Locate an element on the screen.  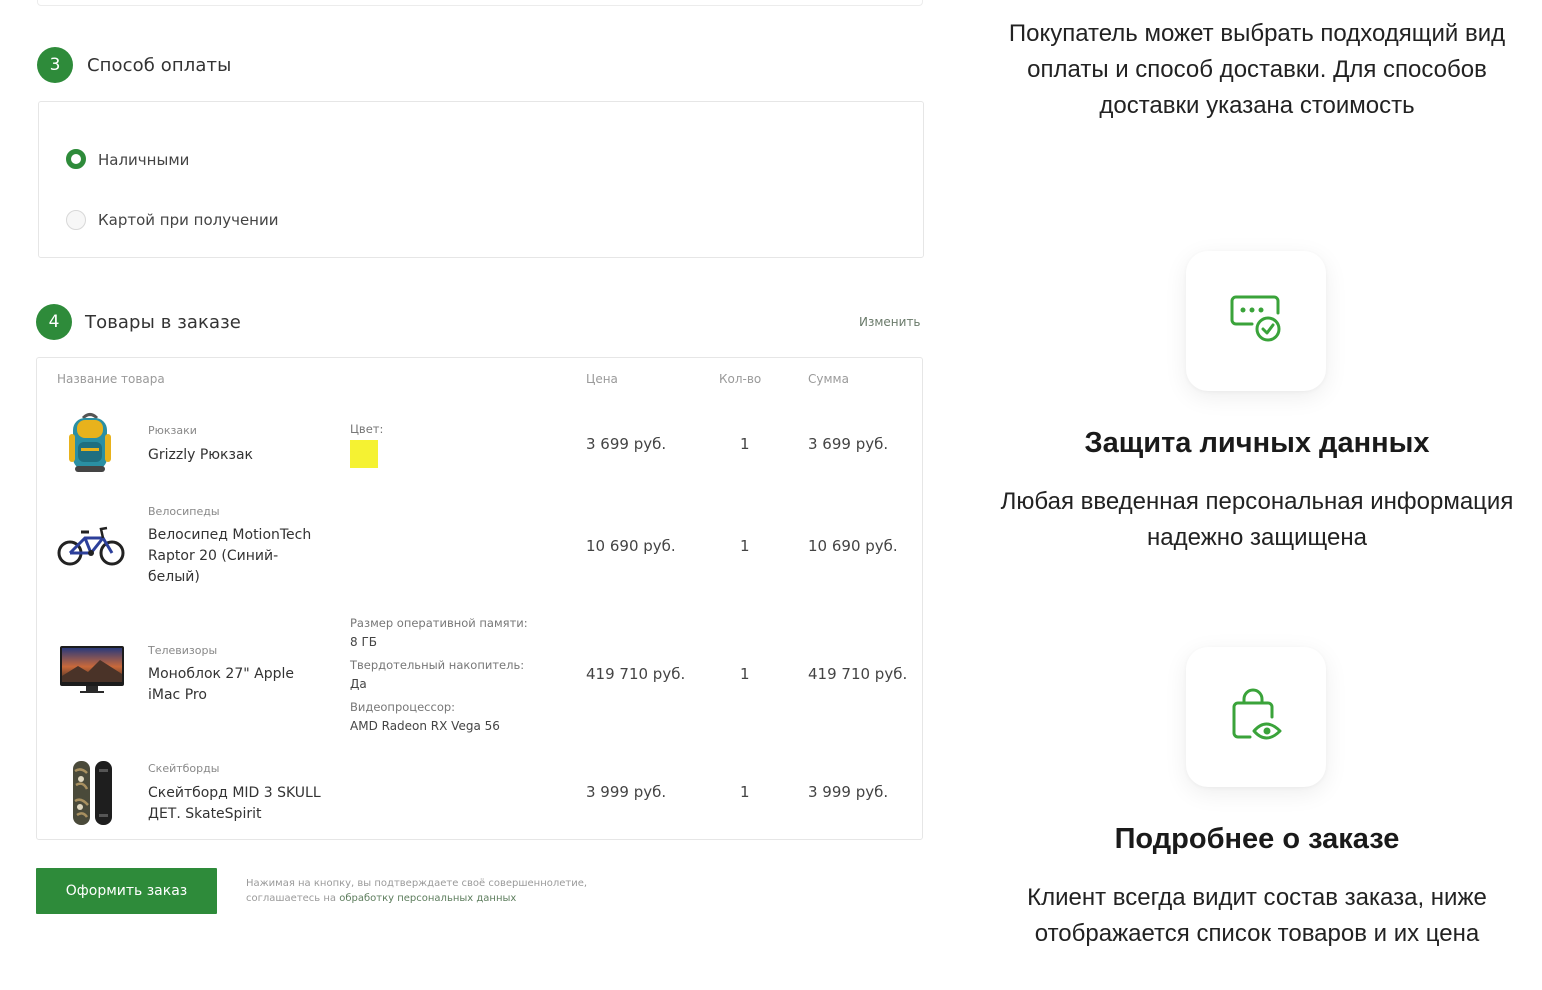
password-check-icon is located at coordinates (1255, 318).